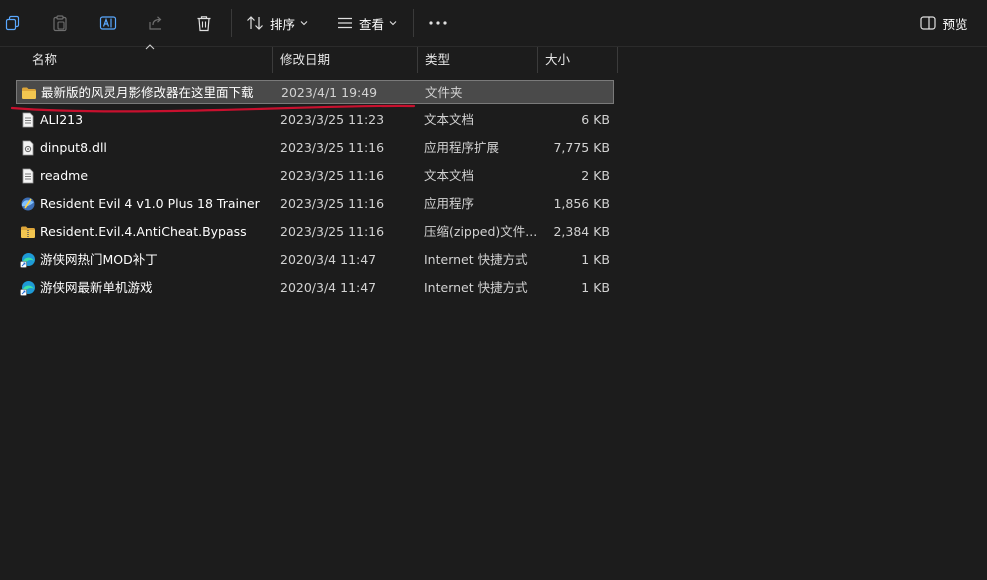 The image size is (987, 580). I want to click on preview-pane-button: 预览, so click(944, 23).